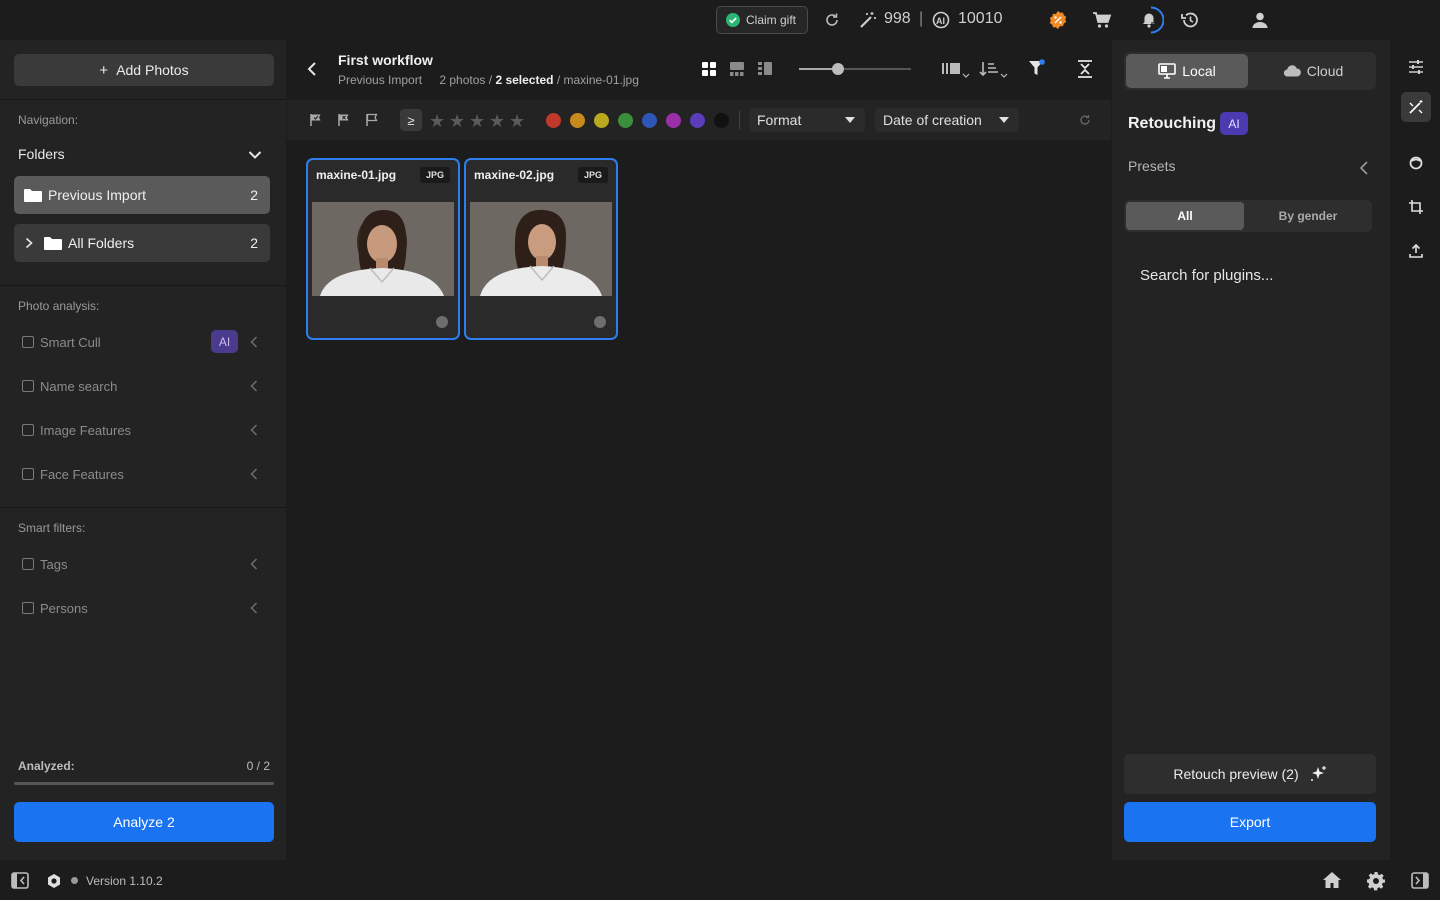 This screenshot has width=1440, height=900. I want to click on analysis-item-name-search: Name search, so click(147, 386).